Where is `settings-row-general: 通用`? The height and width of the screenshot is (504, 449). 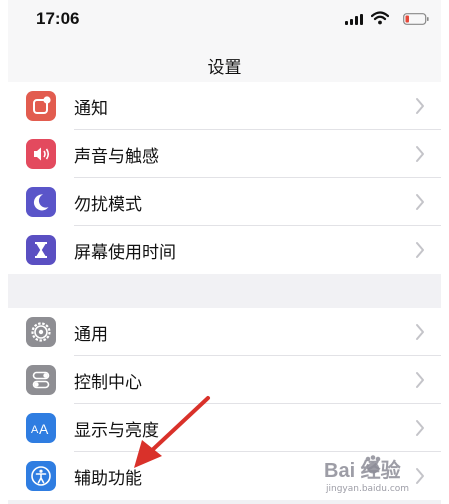 settings-row-general: 通用 is located at coordinates (224, 332).